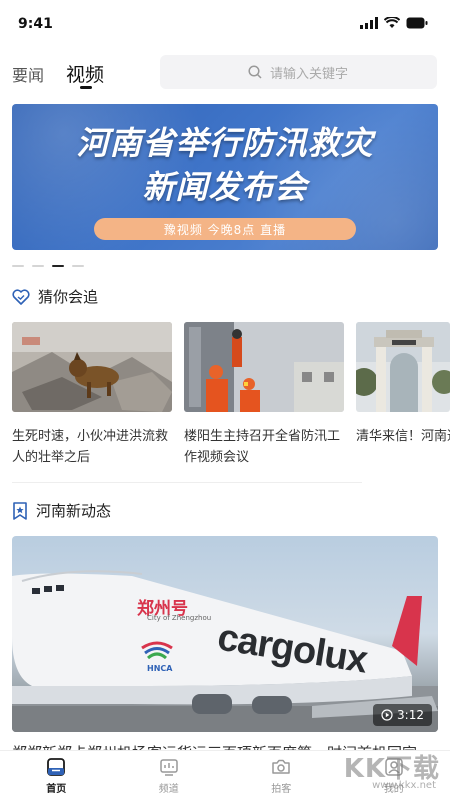  What do you see at coordinates (28, 74) in the screenshot?
I see `tab-news: 要闻` at bounding box center [28, 74].